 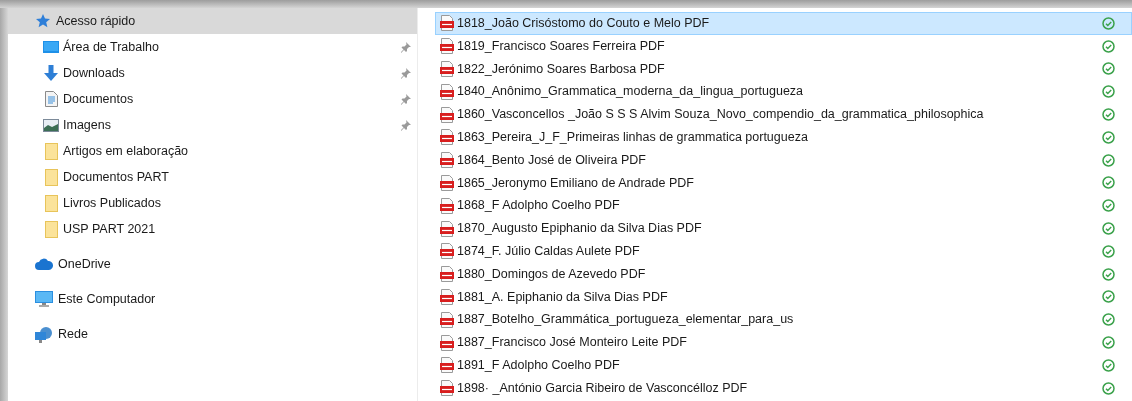 What do you see at coordinates (51, 73) in the screenshot?
I see `down-arrow-icon` at bounding box center [51, 73].